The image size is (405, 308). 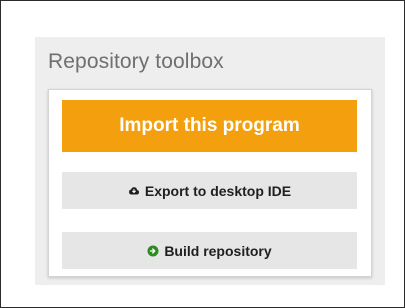 I want to click on export-to-ide-button: Export to desktop IDE, so click(x=209, y=190).